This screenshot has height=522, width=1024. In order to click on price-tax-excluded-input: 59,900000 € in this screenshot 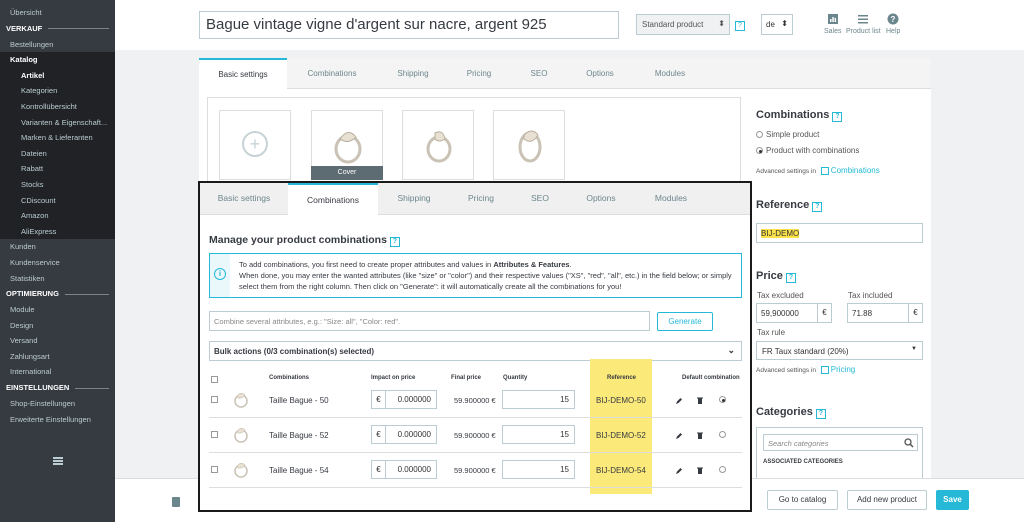, I will do `click(794, 313)`.